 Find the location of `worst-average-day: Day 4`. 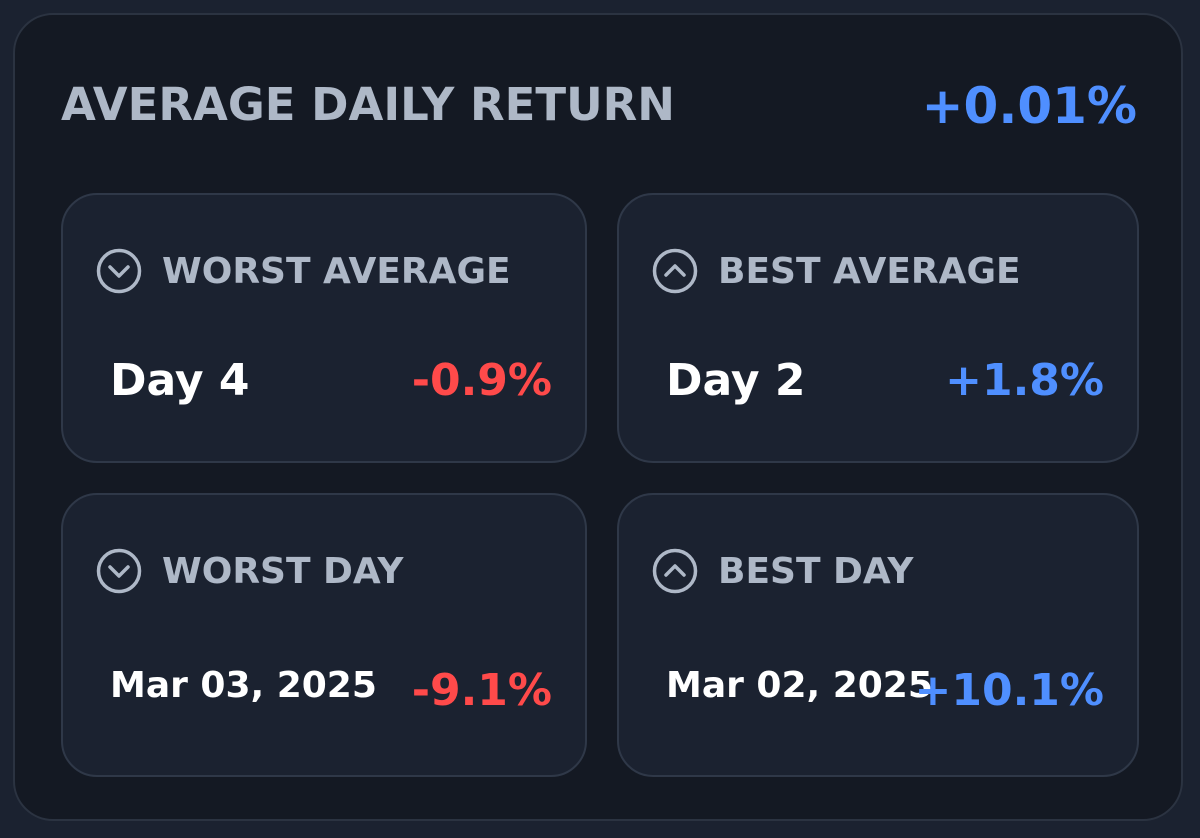

worst-average-day: Day 4 is located at coordinates (180, 380).